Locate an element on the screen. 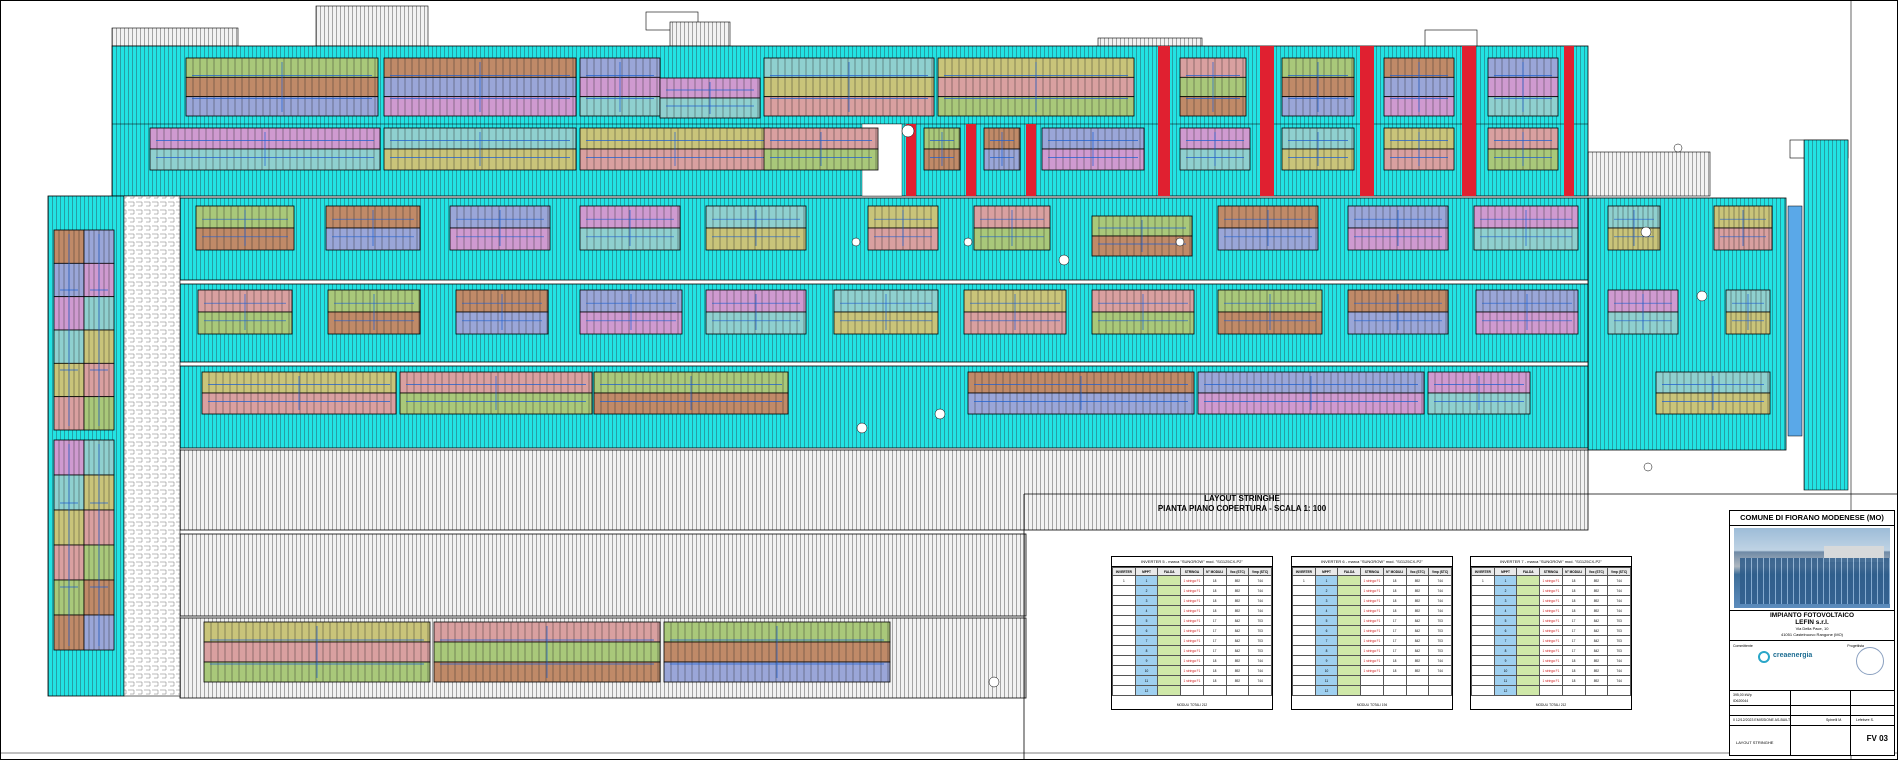 This screenshot has width=1898, height=760. table-cell: 3 is located at coordinates (1505, 600).